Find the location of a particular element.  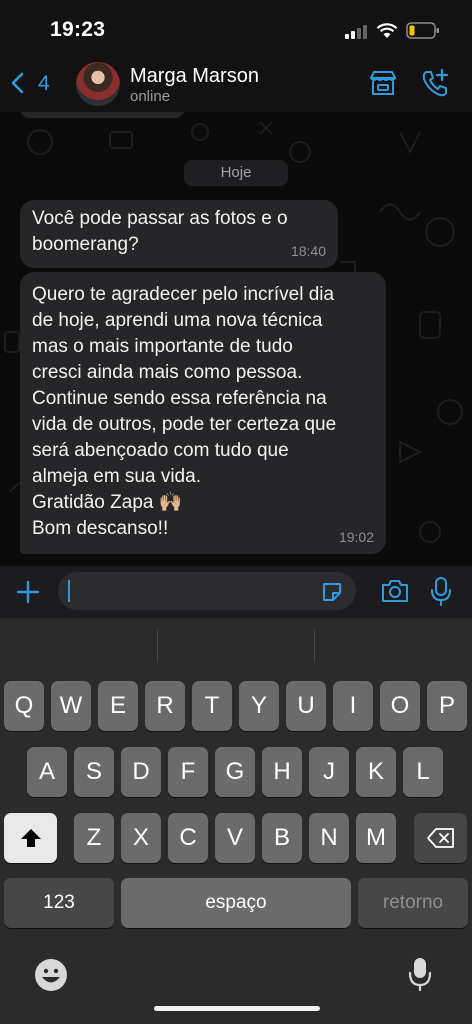

key-h: H is located at coordinates (282, 772).